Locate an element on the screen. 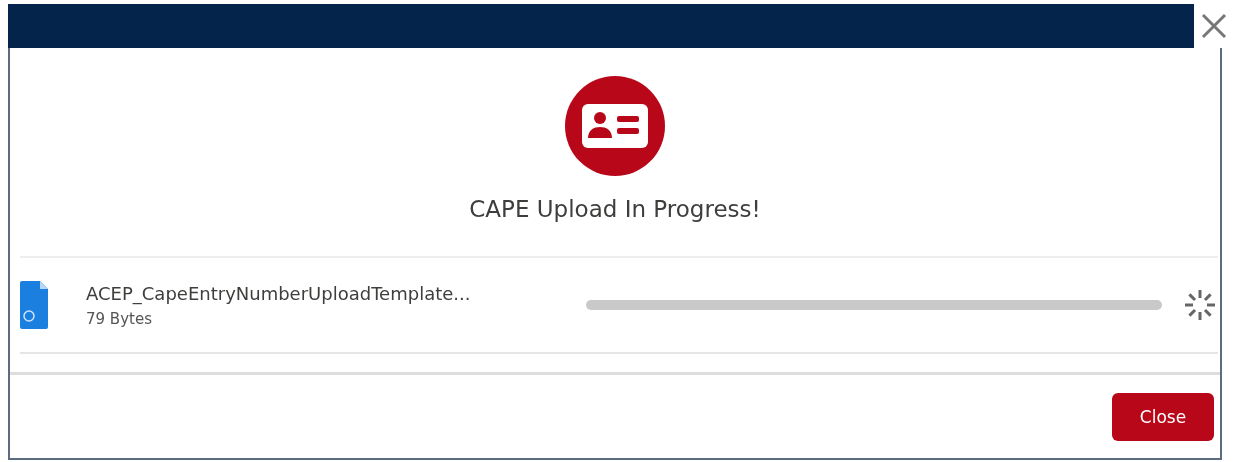 The height and width of the screenshot is (462, 1234). file-size: 79 Bytes is located at coordinates (119, 318).